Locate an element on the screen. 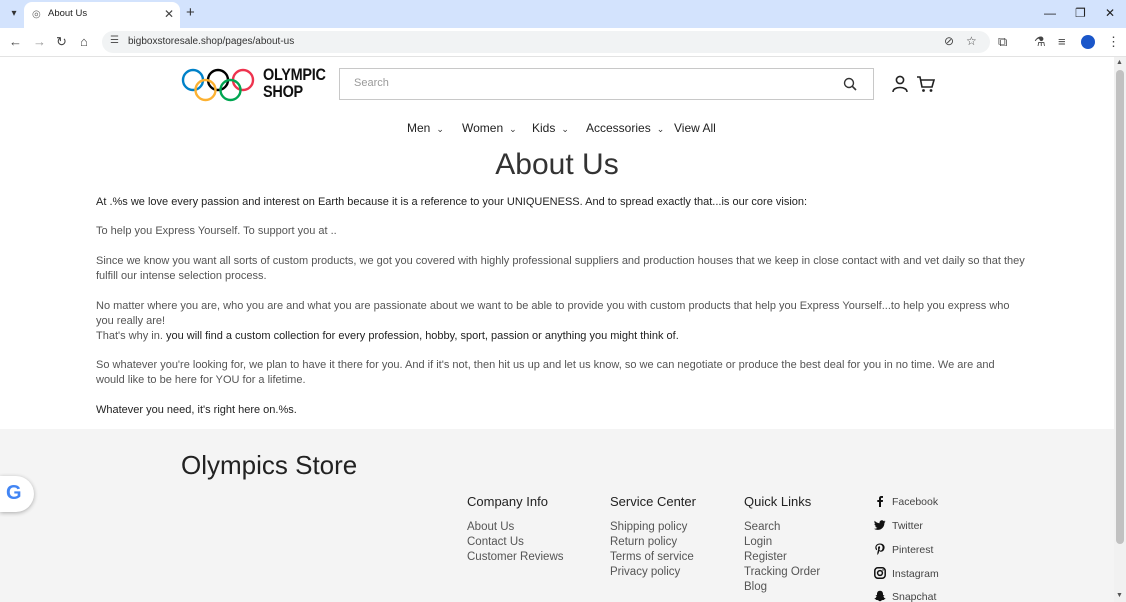  labs-icon: ⚗ is located at coordinates (1040, 42).